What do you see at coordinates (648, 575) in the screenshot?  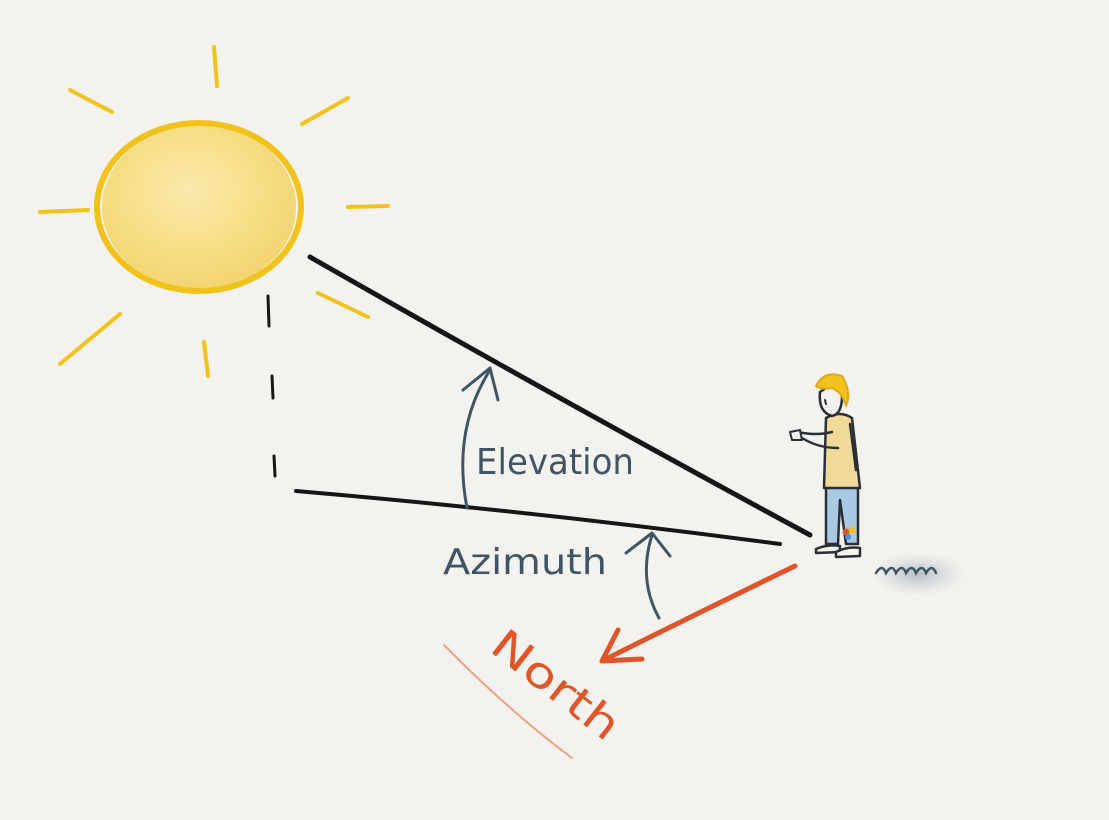 I see `azimuth-arrow` at bounding box center [648, 575].